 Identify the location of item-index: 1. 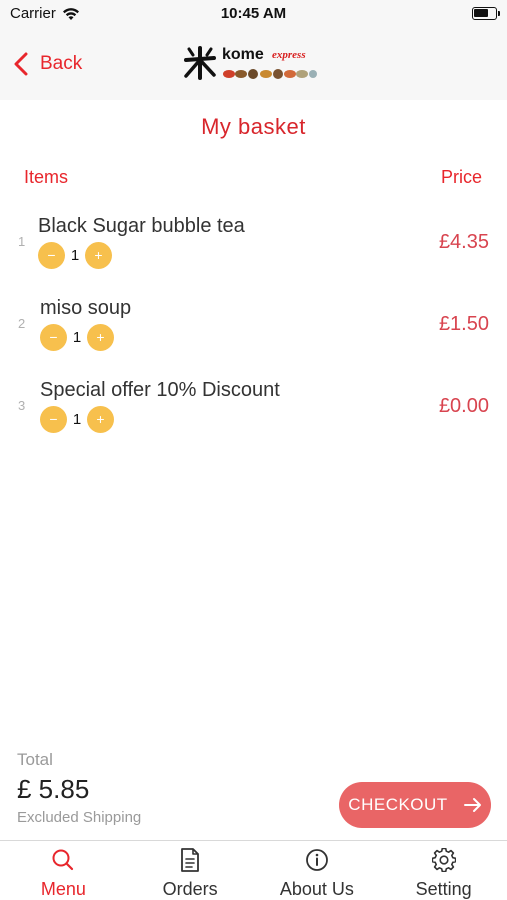
(22, 241).